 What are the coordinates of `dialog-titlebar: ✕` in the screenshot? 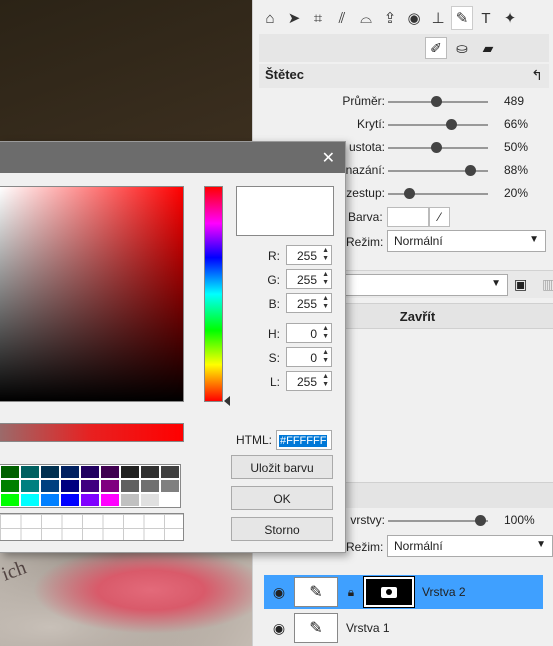 It's located at (172, 157).